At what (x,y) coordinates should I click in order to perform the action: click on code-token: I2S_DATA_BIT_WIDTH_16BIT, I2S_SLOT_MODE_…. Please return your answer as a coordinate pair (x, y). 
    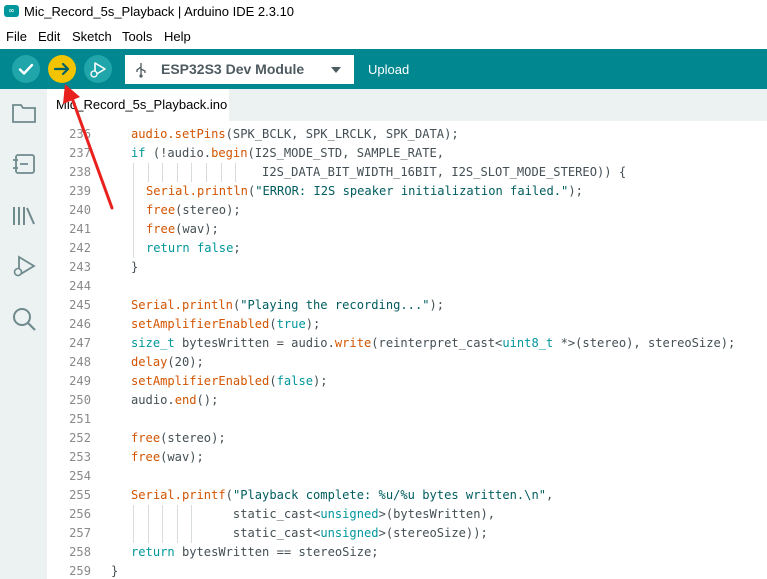
    Looking at the image, I should click on (379, 172).